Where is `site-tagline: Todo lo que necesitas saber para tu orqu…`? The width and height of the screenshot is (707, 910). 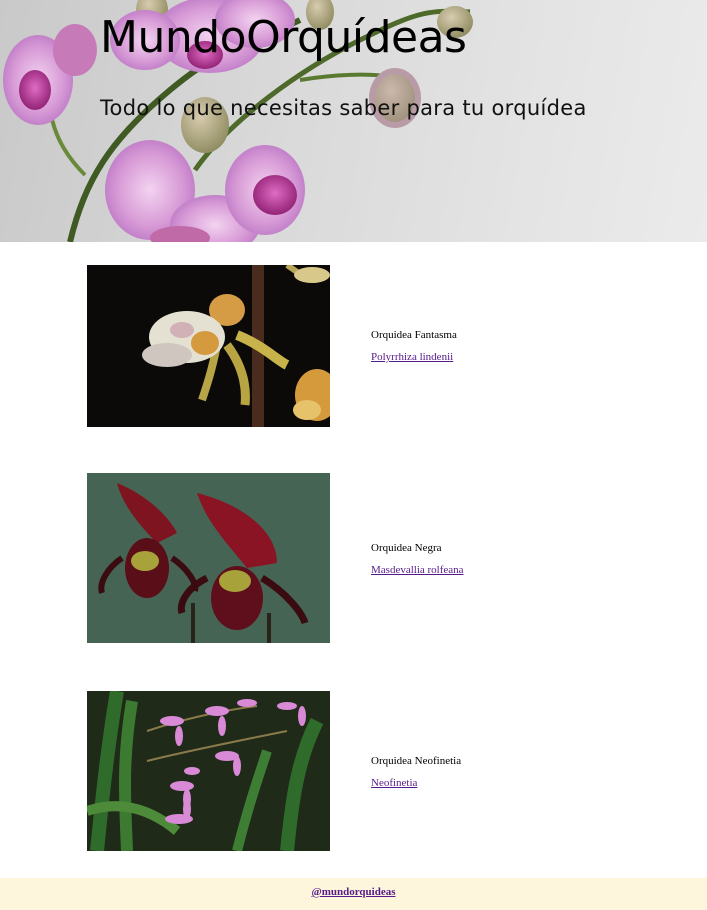
site-tagline: Todo lo que necesitas saber para tu orqu… is located at coordinates (343, 108).